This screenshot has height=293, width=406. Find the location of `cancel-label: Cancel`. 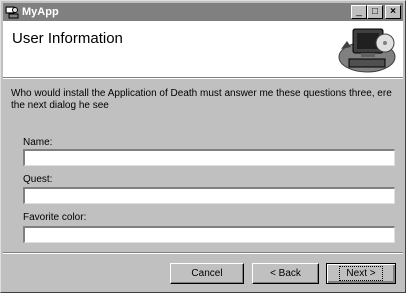

cancel-label: Cancel is located at coordinates (207, 273).